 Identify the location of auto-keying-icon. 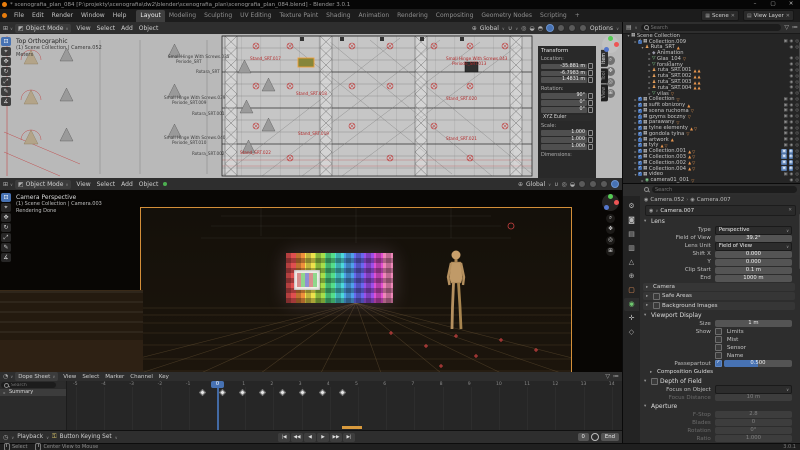
(594, 437).